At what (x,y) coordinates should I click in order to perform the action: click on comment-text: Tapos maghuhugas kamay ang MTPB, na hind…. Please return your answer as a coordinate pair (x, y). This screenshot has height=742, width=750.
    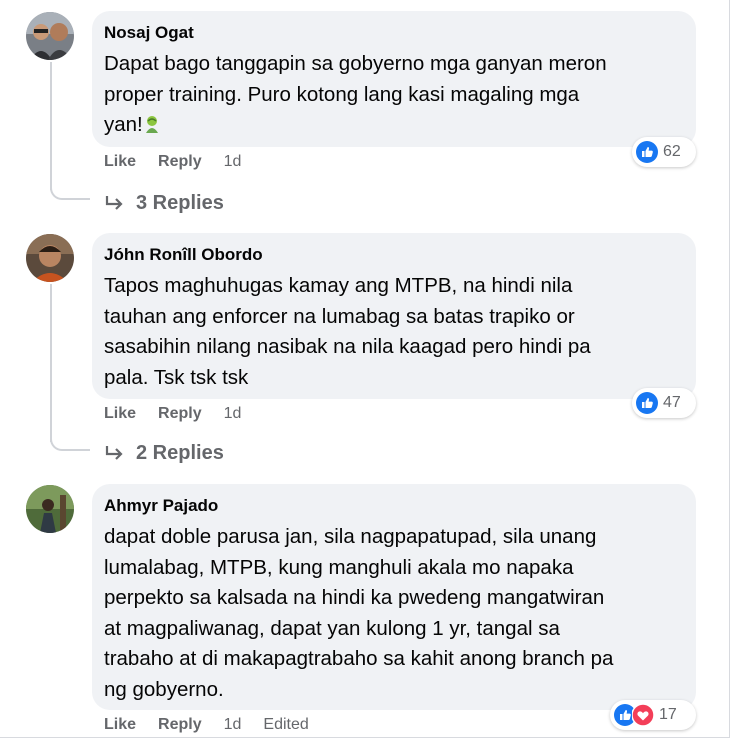
    Looking at the image, I should click on (347, 331).